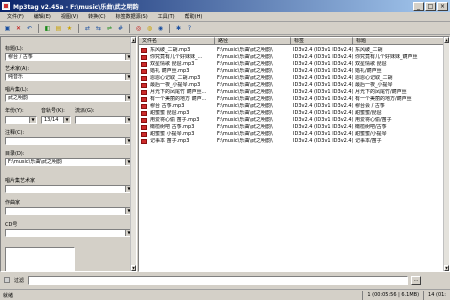 The height and width of the screenshot is (300, 450). What do you see at coordinates (177, 120) in the screenshot?
I see `file-name-cell: 用爱将心偷 笛子.mp3` at bounding box center [177, 120].